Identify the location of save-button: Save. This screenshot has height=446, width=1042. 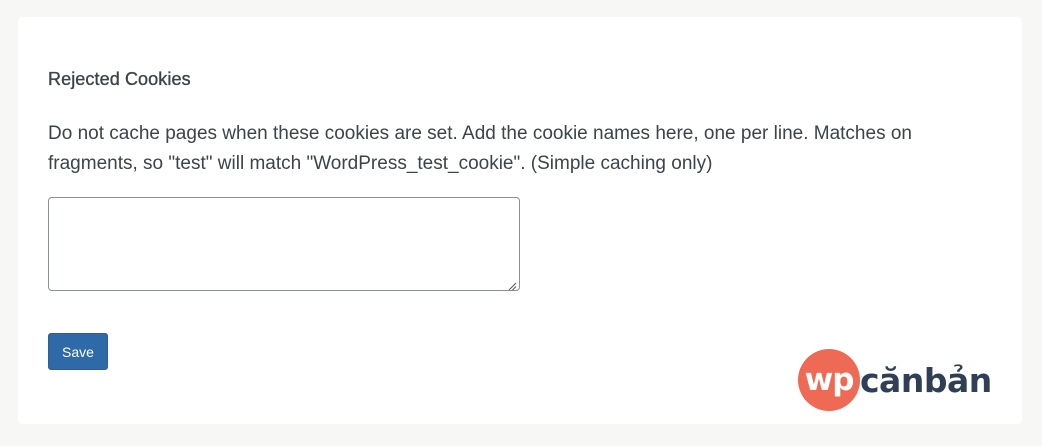
(78, 351).